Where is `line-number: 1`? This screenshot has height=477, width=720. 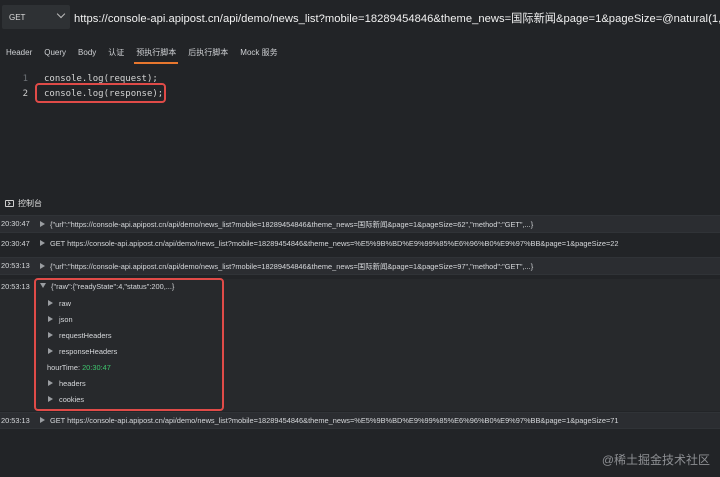
line-number: 1 is located at coordinates (25, 79).